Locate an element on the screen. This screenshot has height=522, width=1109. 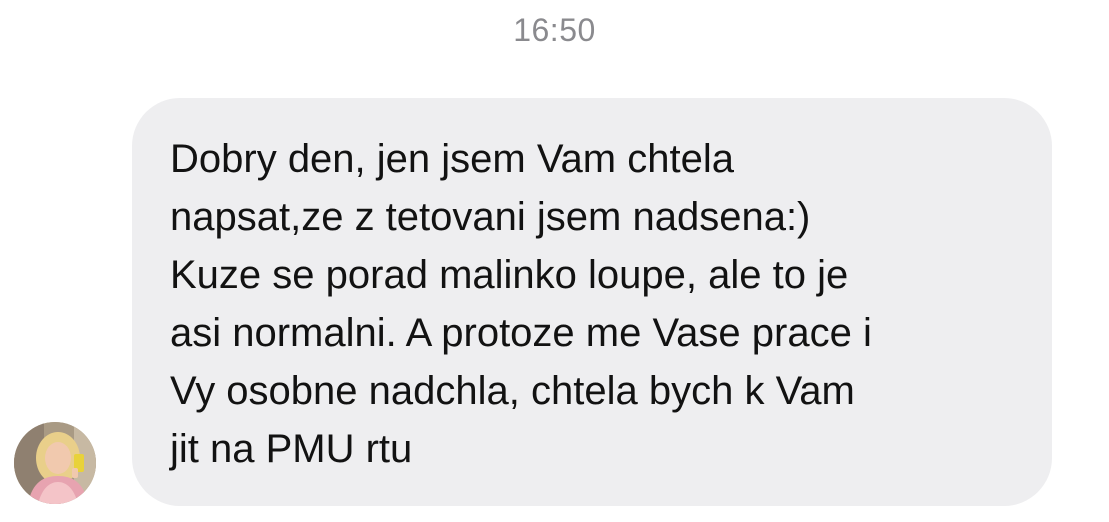
user-photo-avatar-icon is located at coordinates (55, 463).